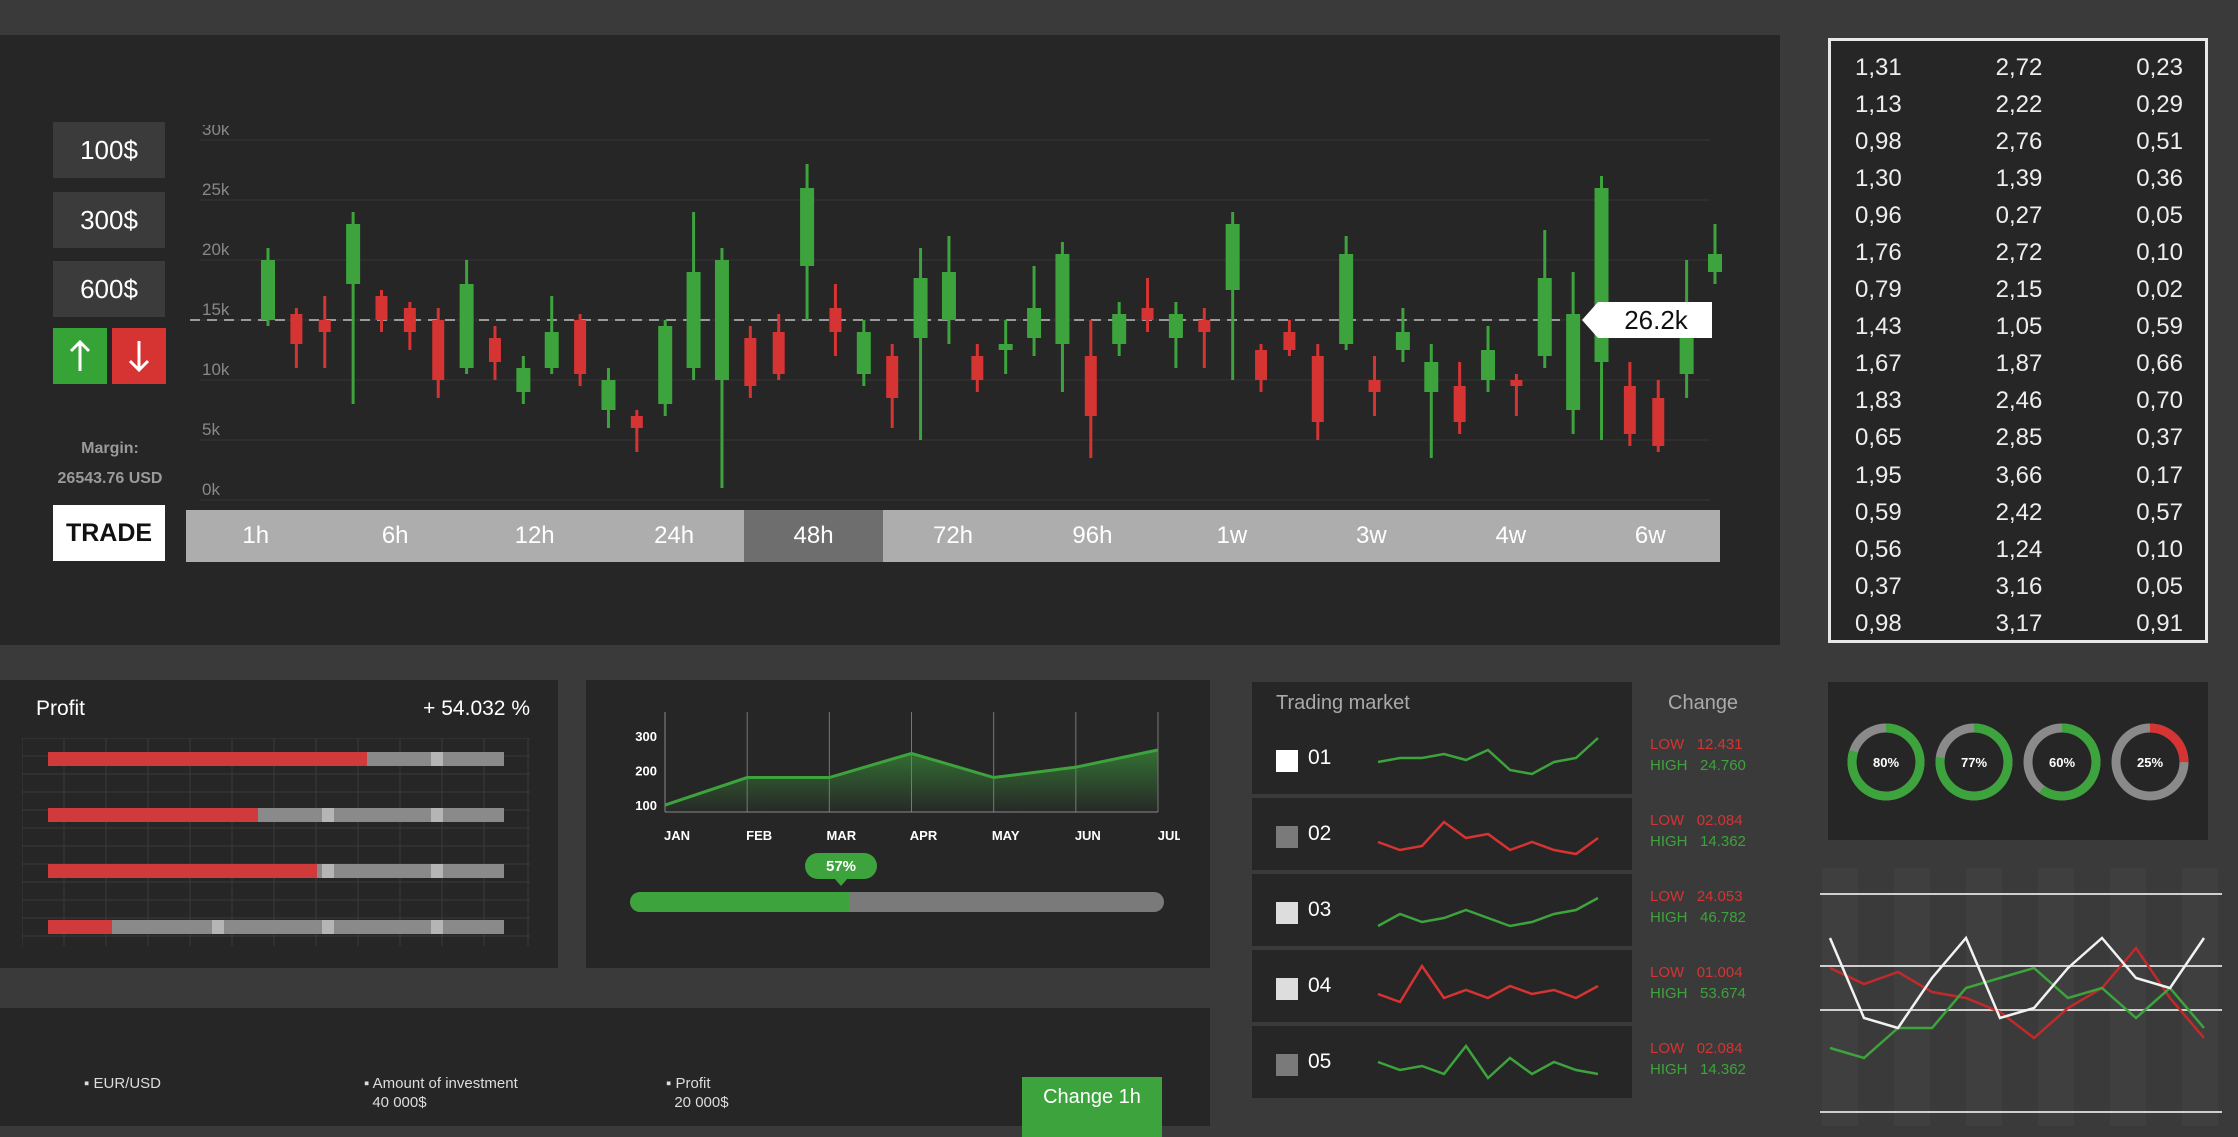 The height and width of the screenshot is (1137, 2238). I want to click on table-cell: 1,30, so click(1878, 178).